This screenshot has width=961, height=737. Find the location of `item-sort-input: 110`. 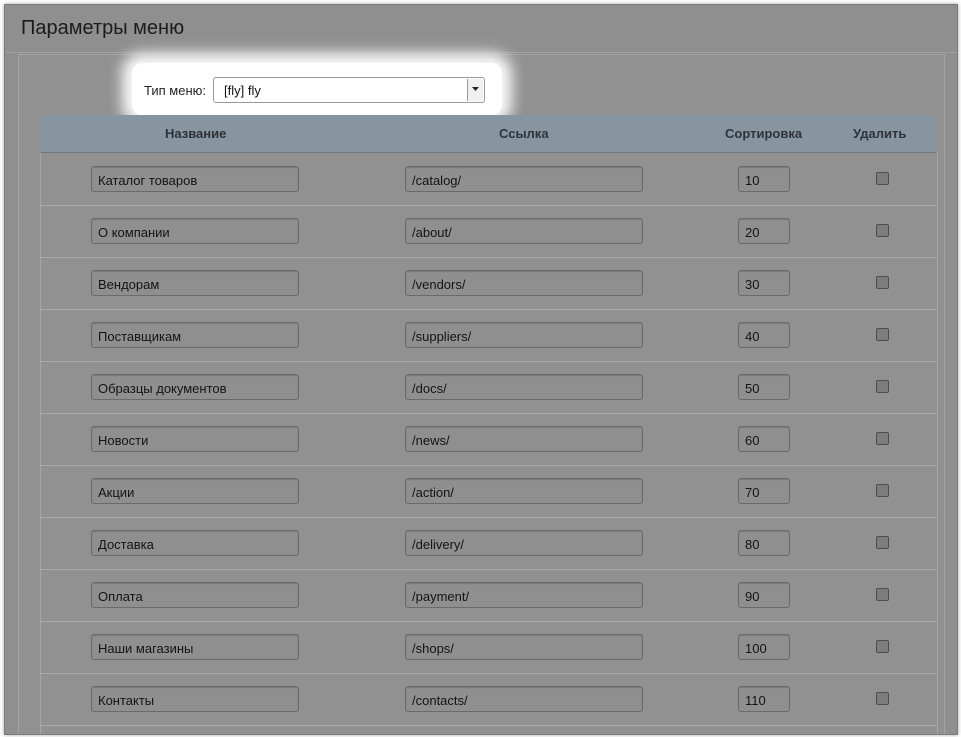

item-sort-input: 110 is located at coordinates (764, 699).